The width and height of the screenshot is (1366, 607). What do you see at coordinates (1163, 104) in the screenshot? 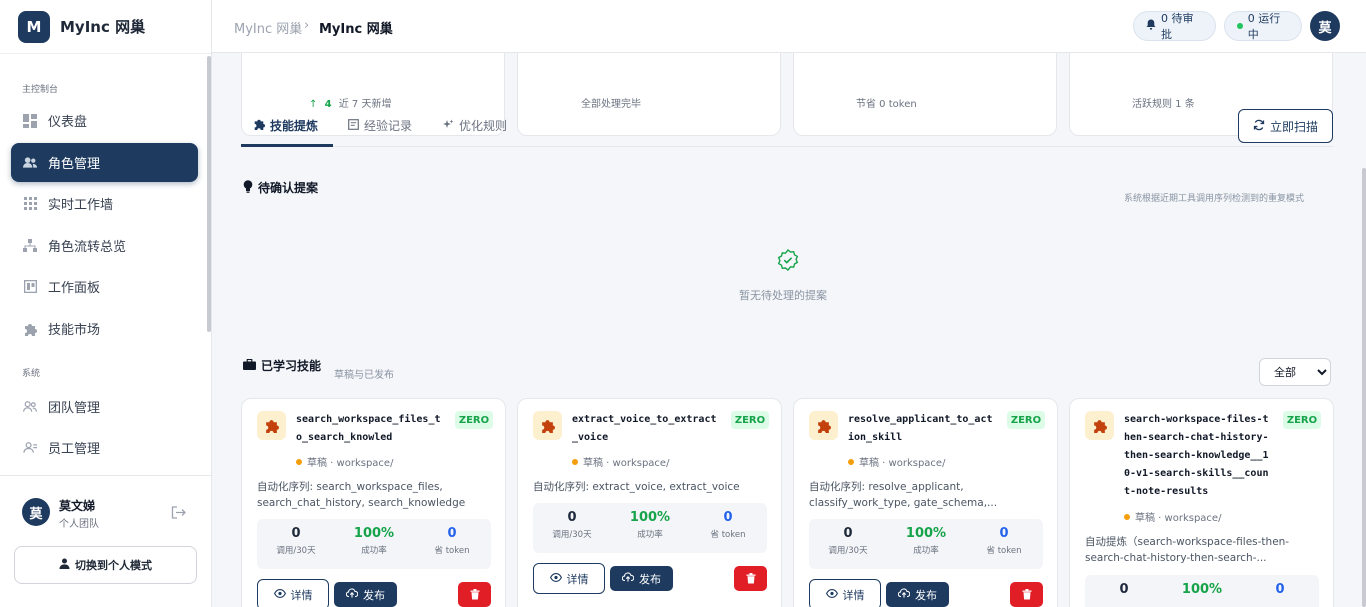
I see `stat-card-sub: 活跃规则 1 条` at bounding box center [1163, 104].